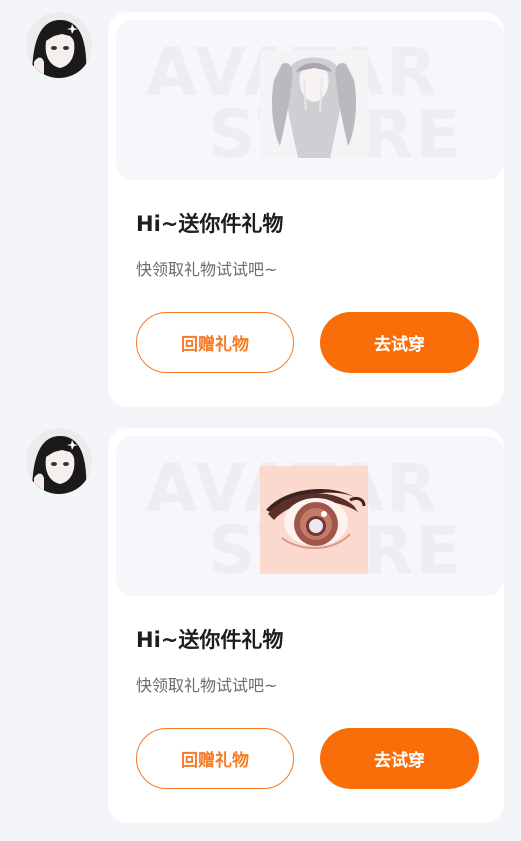 The width and height of the screenshot is (521, 841). I want to click on eye-item-icon, so click(314, 520).